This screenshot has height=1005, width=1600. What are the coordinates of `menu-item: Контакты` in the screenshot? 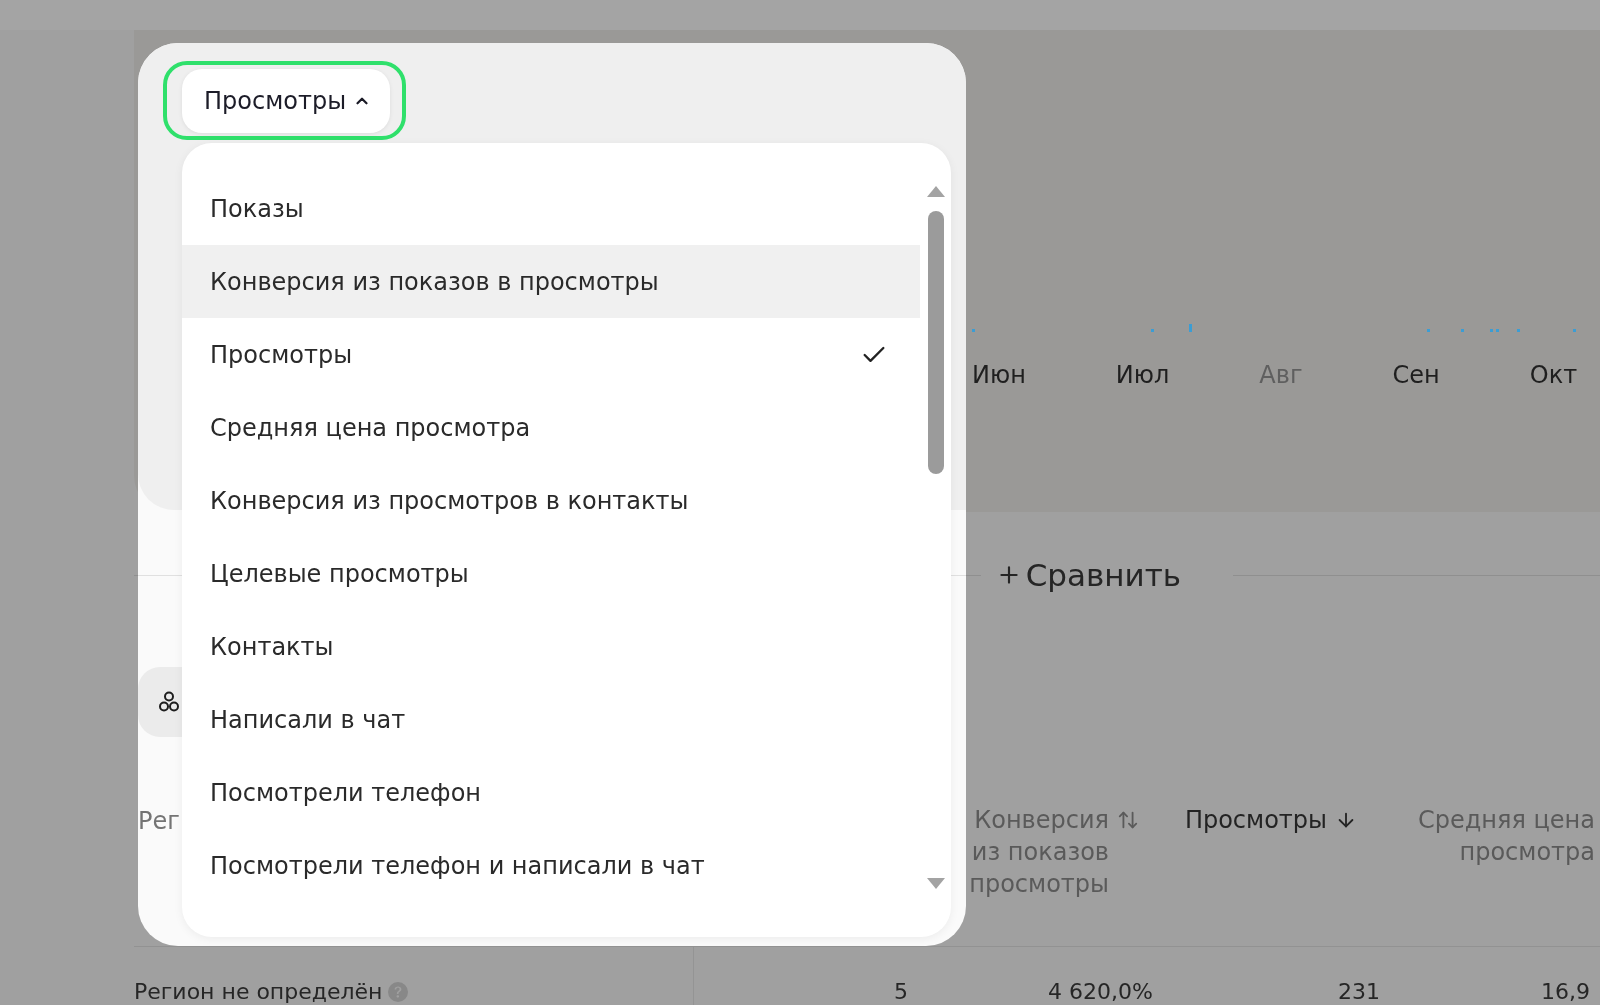 It's located at (551, 646).